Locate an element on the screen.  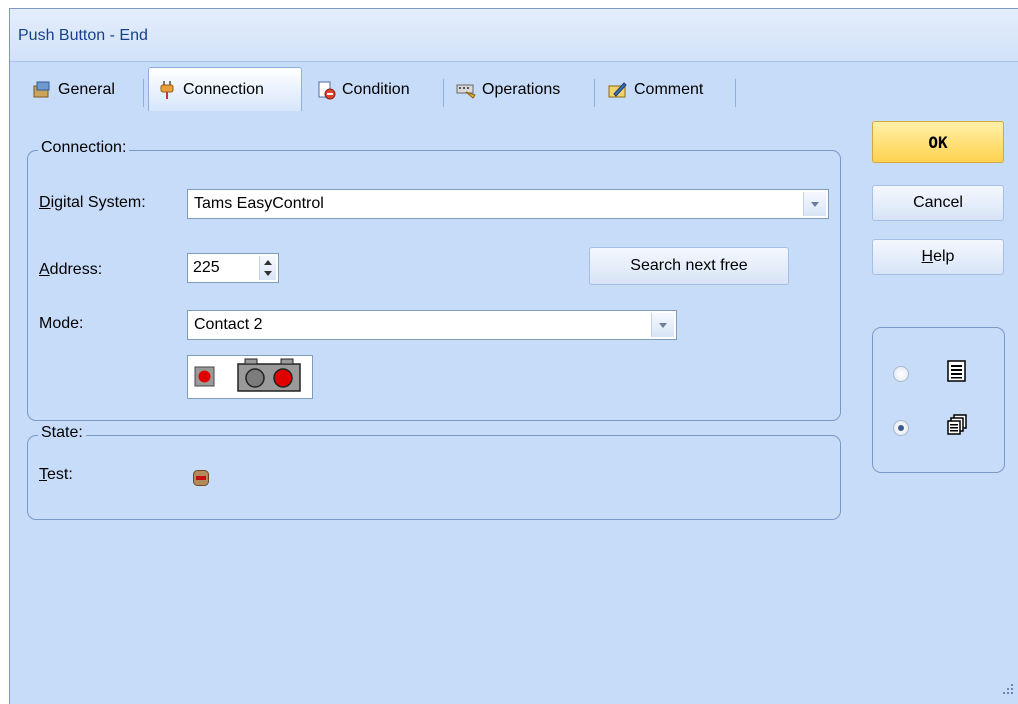
ok-button: OK is located at coordinates (938, 142).